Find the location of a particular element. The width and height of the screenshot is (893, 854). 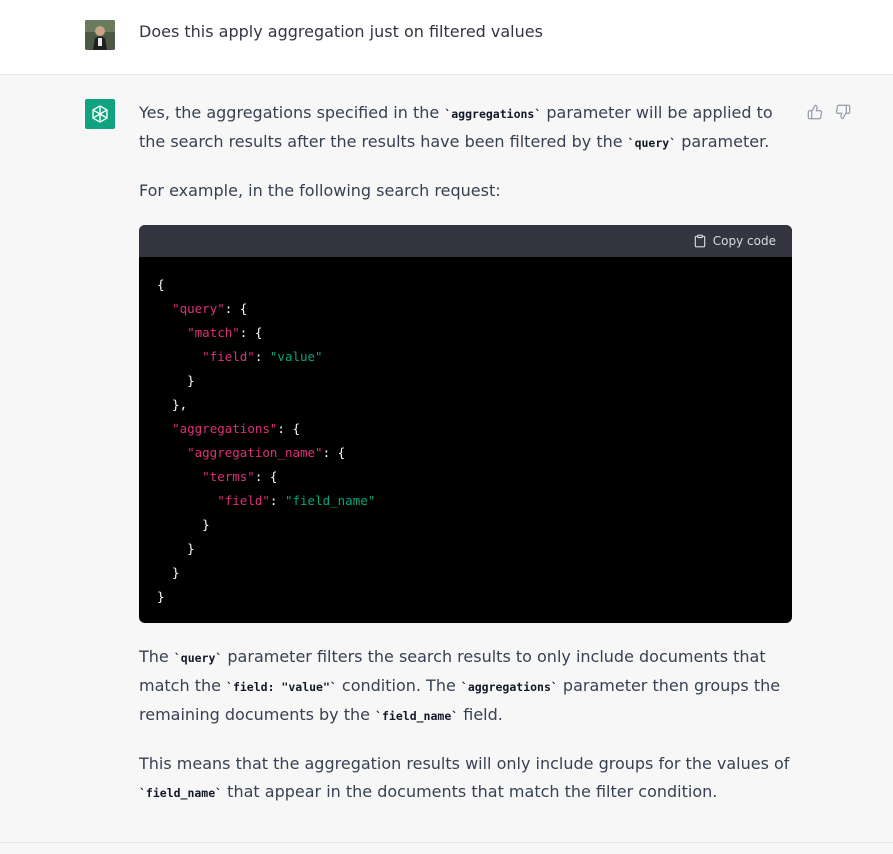

inline-code: `field: "value"` is located at coordinates (281, 687).